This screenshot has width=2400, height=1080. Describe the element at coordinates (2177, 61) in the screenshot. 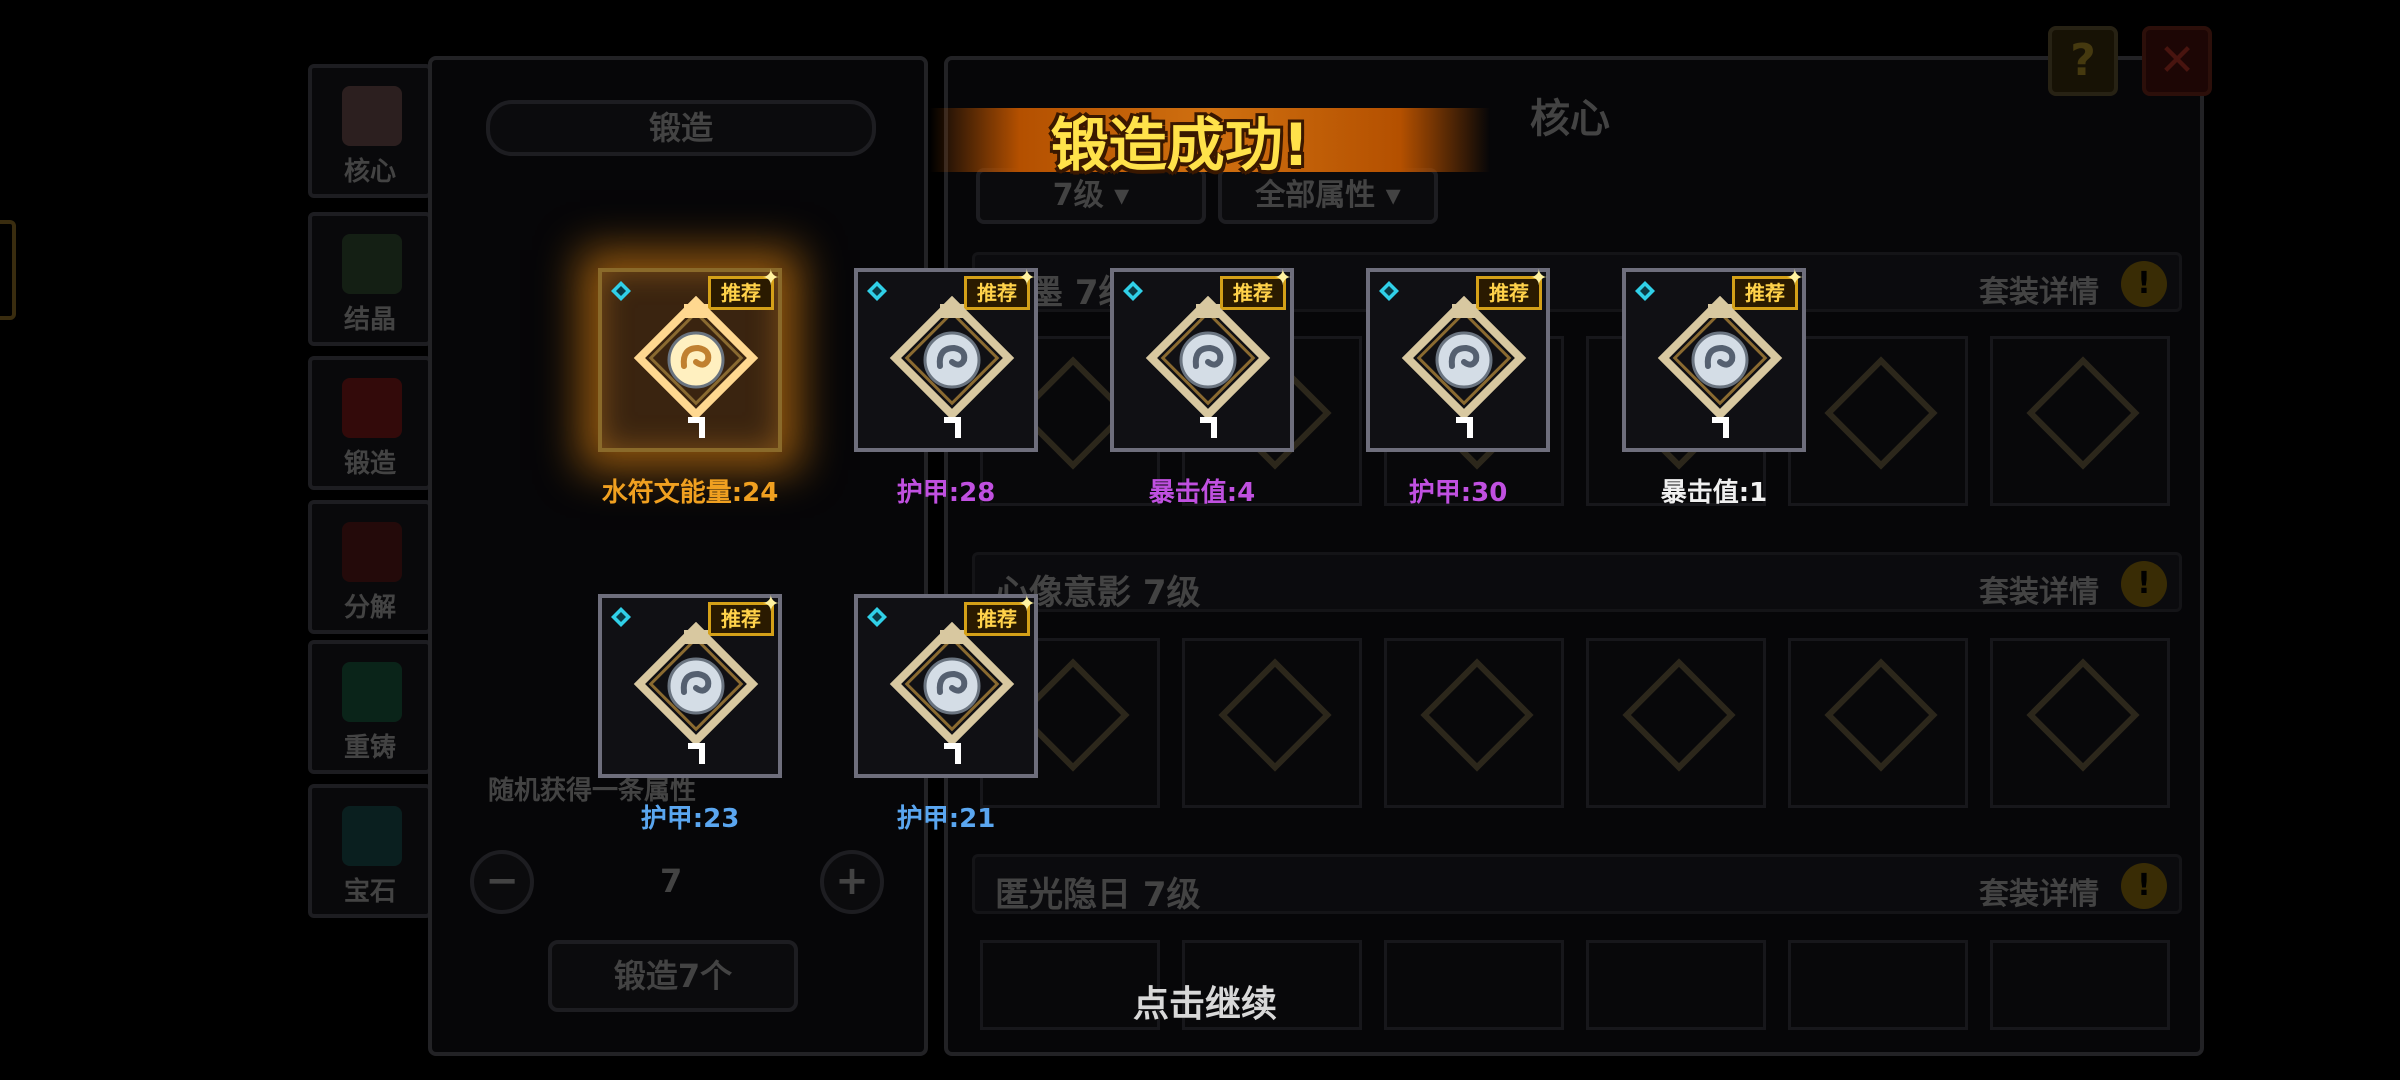

I see `close-icon: ✕` at that location.